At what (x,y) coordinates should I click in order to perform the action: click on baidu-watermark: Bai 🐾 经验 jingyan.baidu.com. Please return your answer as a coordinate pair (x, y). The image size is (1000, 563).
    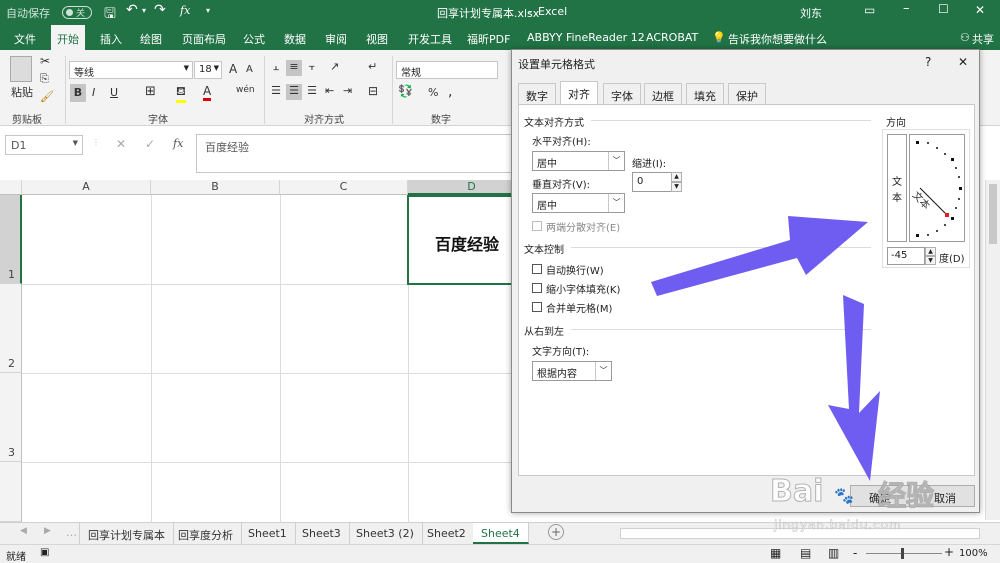
    Looking at the image, I should click on (879, 503).